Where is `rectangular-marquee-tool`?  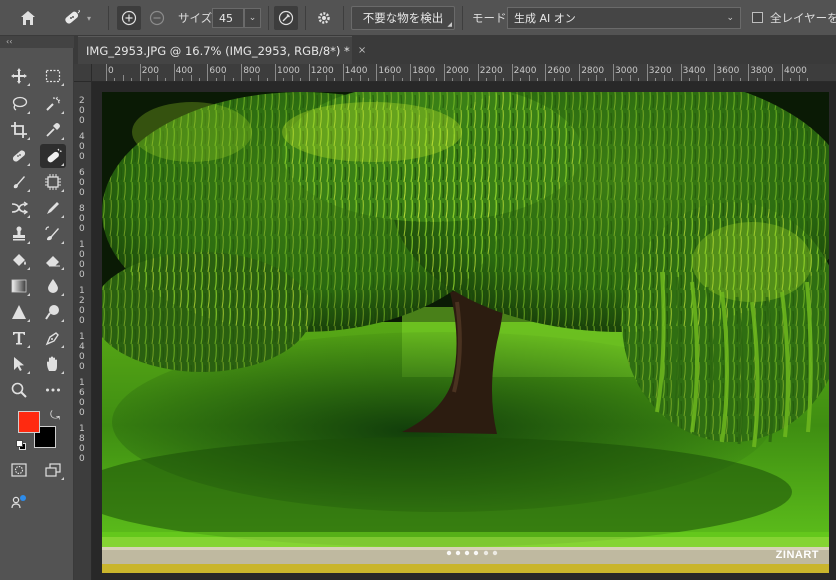 rectangular-marquee-tool is located at coordinates (53, 76).